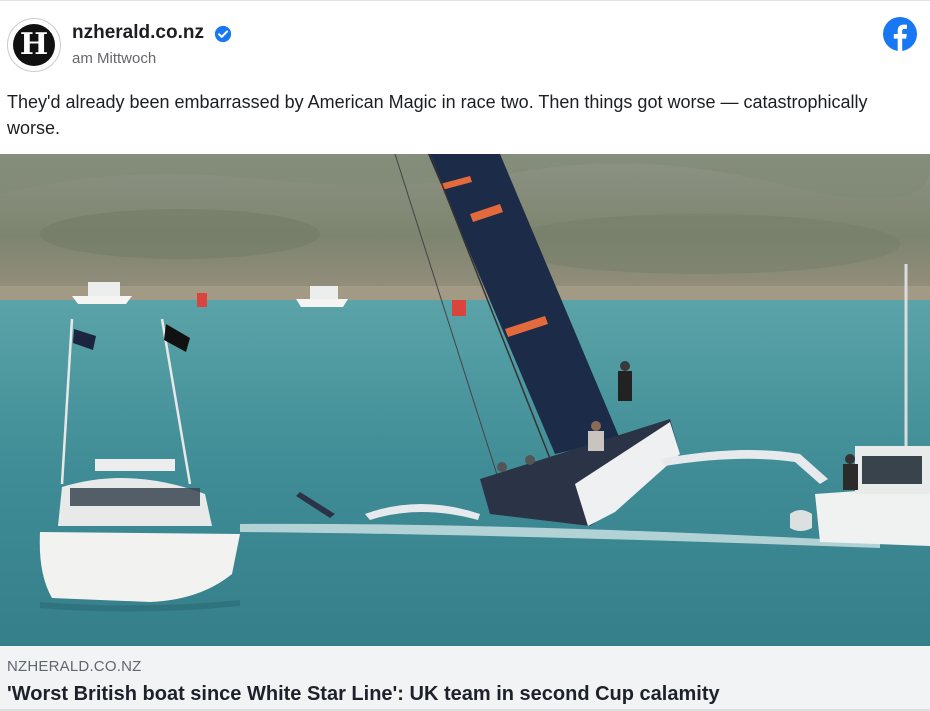  I want to click on link-domain: NZHERALD.CO.NZ, so click(74, 666).